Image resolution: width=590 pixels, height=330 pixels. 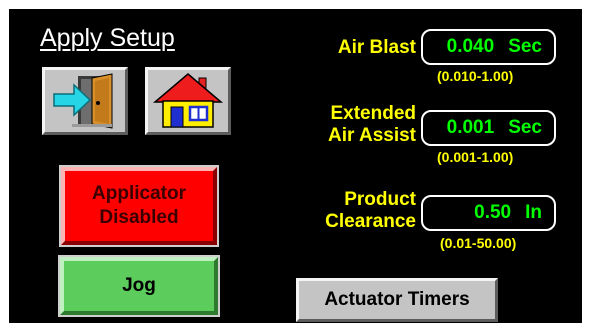 What do you see at coordinates (139, 217) in the screenshot?
I see `applicator-label-line2: Disabled` at bounding box center [139, 217].